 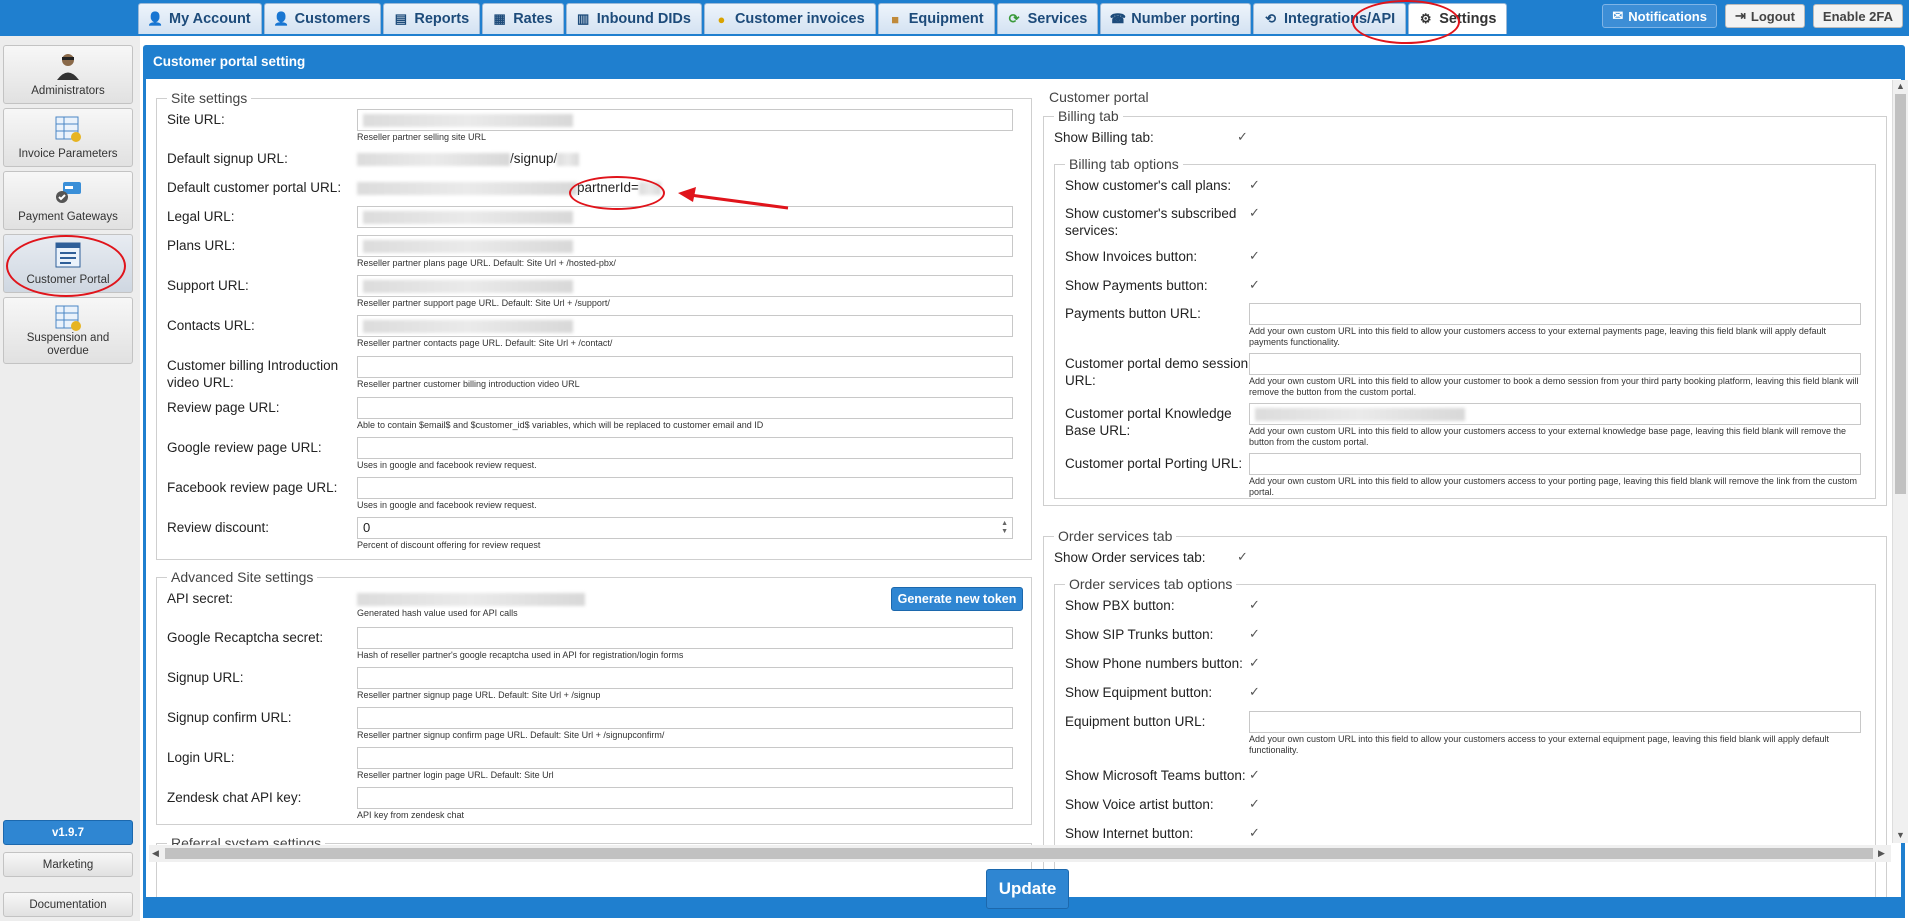 I want to click on review-page-url-input, so click(x=685, y=408).